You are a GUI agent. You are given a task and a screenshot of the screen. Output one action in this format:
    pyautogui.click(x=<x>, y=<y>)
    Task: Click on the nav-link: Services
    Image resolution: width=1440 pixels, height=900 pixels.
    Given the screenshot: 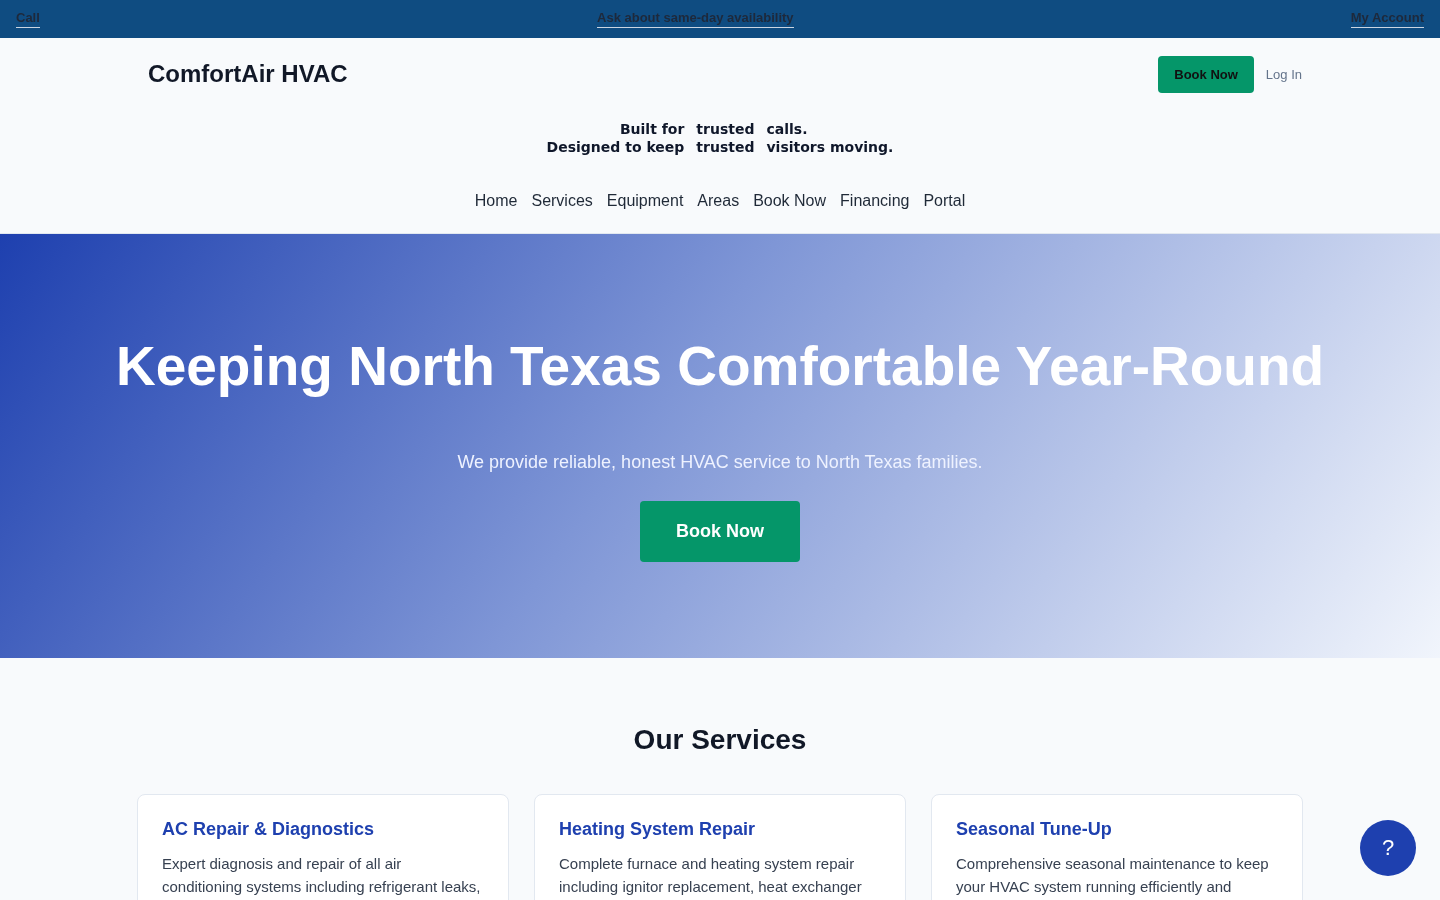 What is the action you would take?
    pyautogui.click(x=562, y=212)
    